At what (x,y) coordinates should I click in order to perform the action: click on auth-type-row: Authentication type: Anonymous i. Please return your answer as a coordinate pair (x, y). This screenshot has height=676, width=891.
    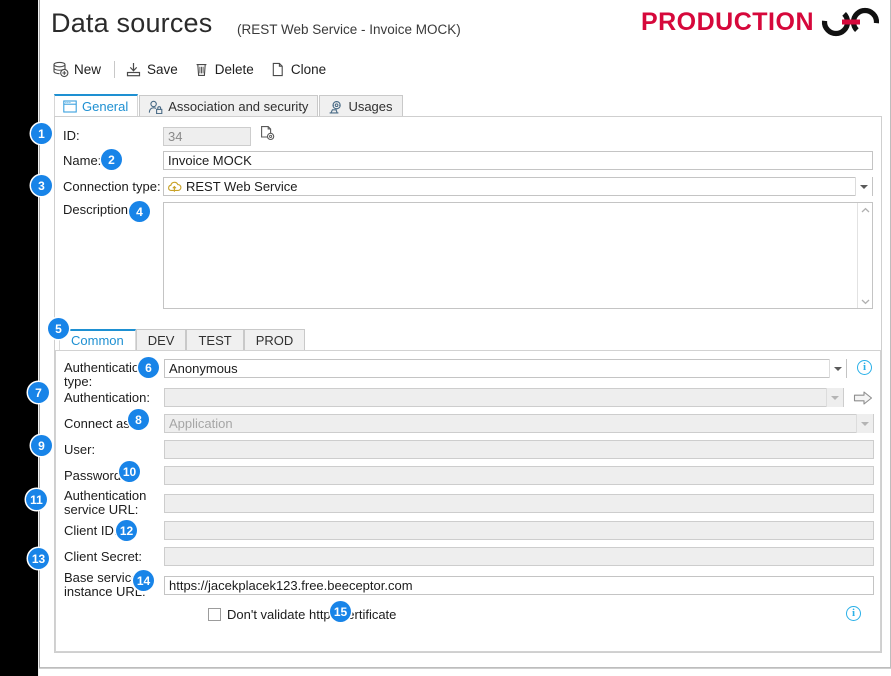
    Looking at the image, I should click on (469, 374).